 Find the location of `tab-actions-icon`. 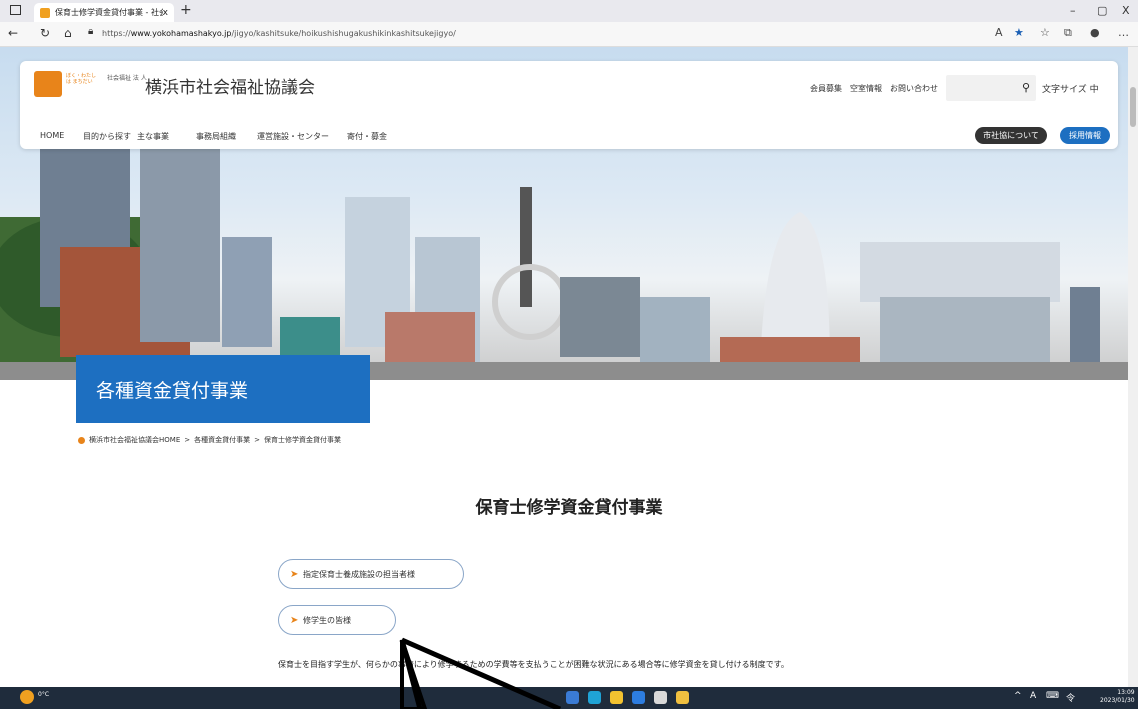

tab-actions-icon is located at coordinates (15, 10).